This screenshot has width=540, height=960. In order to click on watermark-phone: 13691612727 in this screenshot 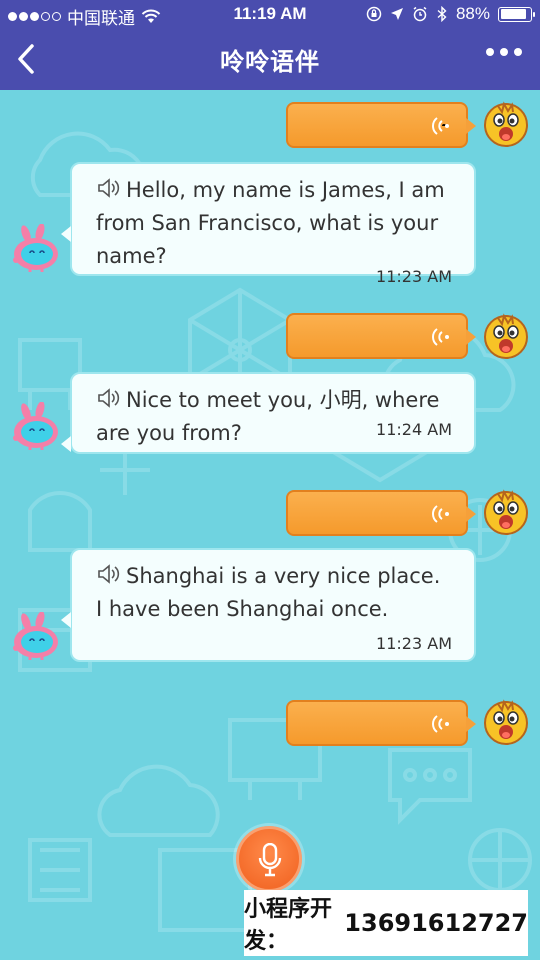, I will do `click(436, 923)`.